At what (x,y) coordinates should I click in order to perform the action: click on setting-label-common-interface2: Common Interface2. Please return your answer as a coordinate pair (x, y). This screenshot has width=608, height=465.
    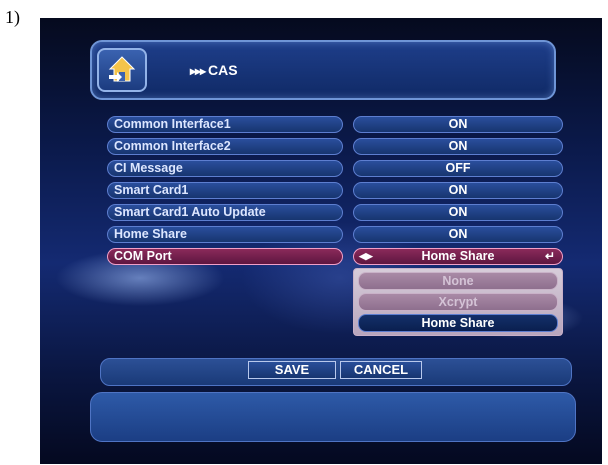
    Looking at the image, I should click on (225, 146).